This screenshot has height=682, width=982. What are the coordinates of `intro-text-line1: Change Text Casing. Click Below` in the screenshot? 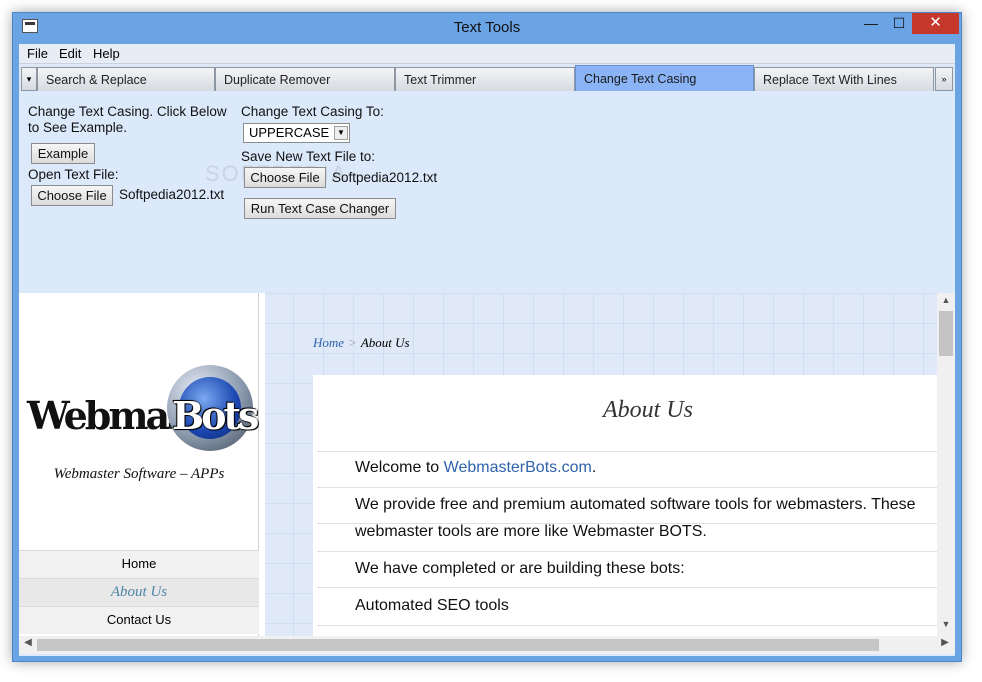 It's located at (127, 111).